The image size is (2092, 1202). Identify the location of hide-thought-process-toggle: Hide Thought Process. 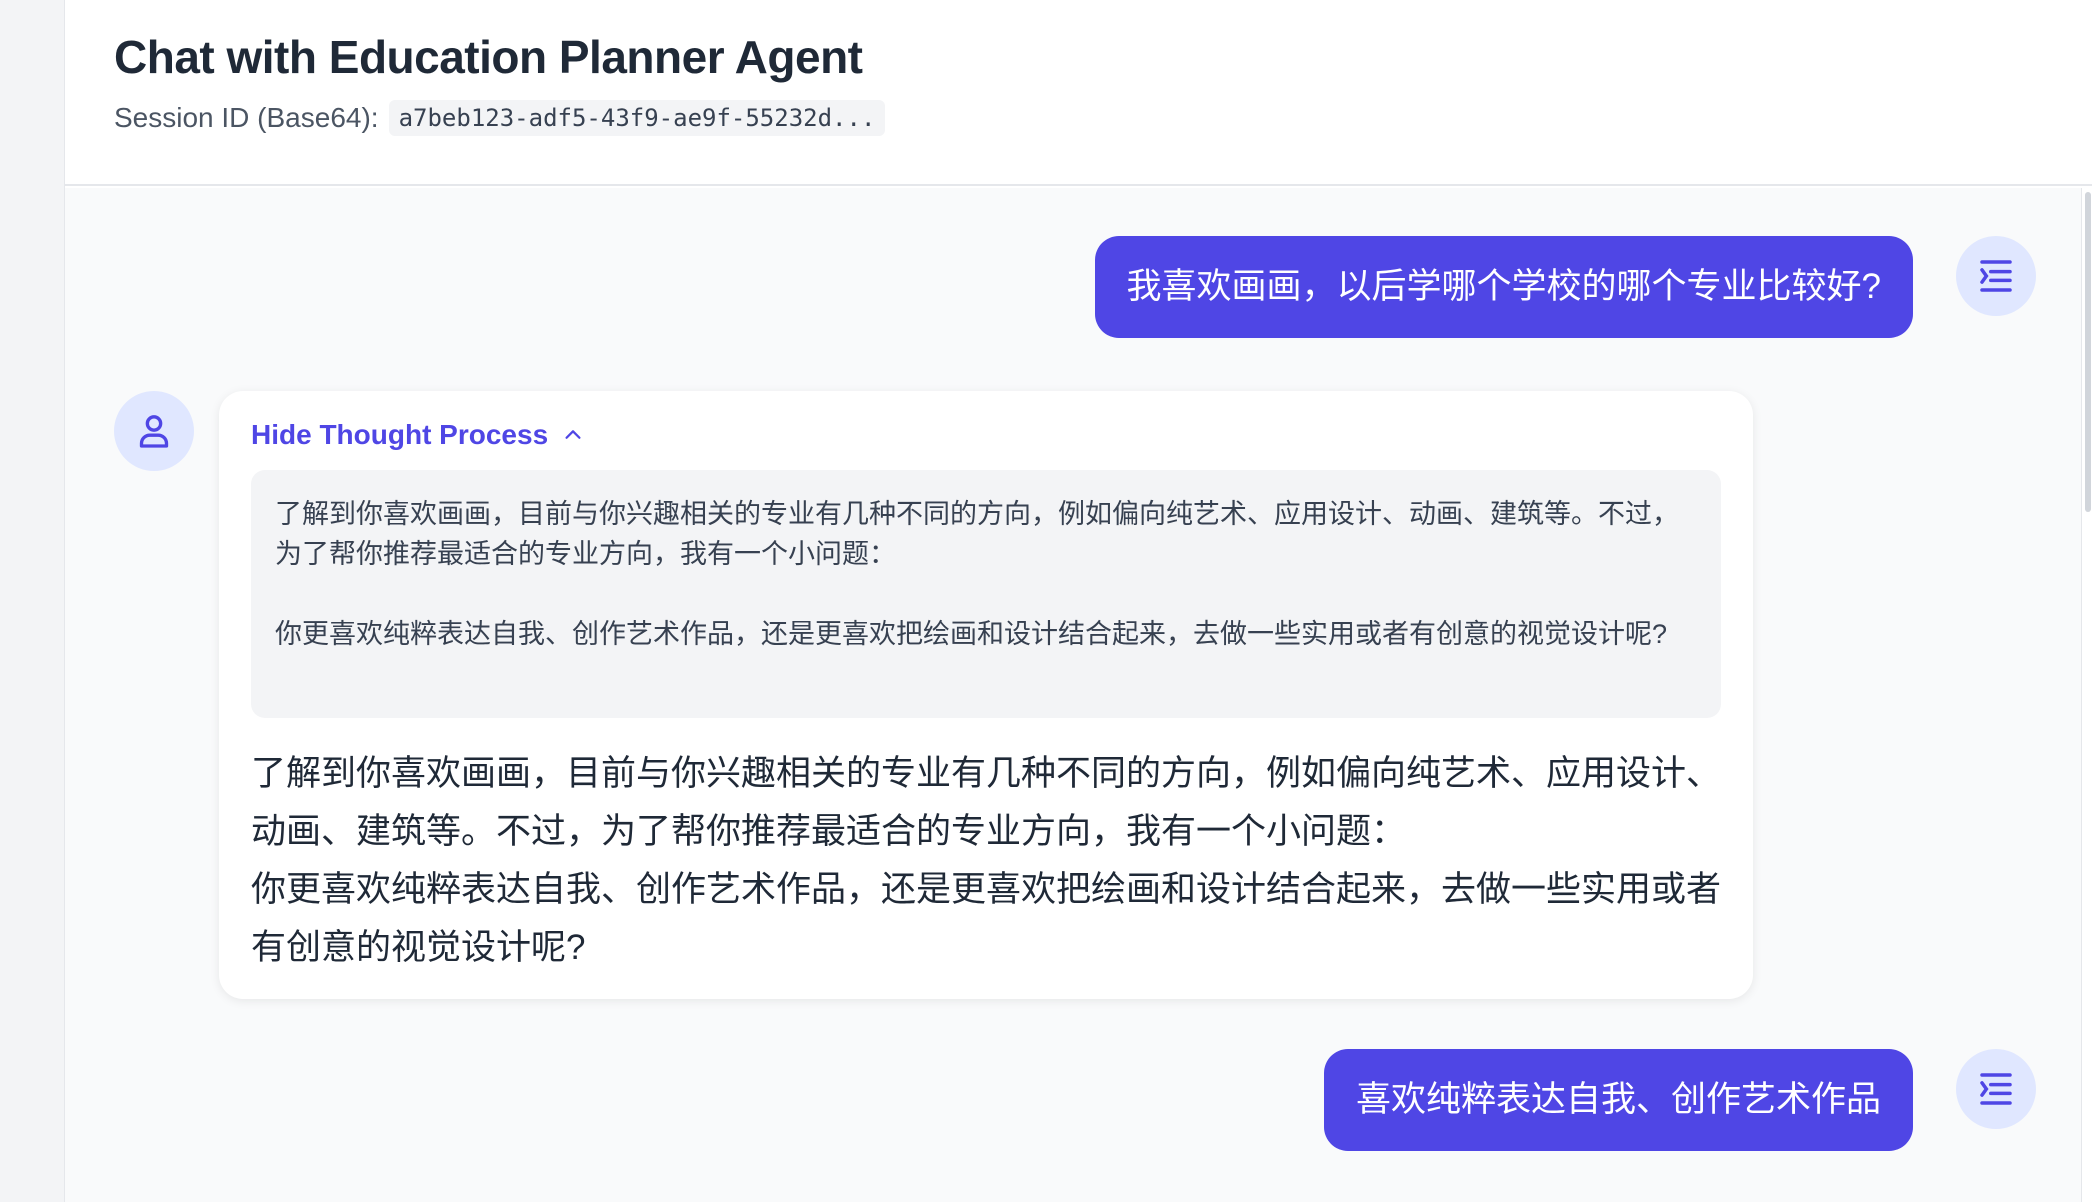
(417, 435).